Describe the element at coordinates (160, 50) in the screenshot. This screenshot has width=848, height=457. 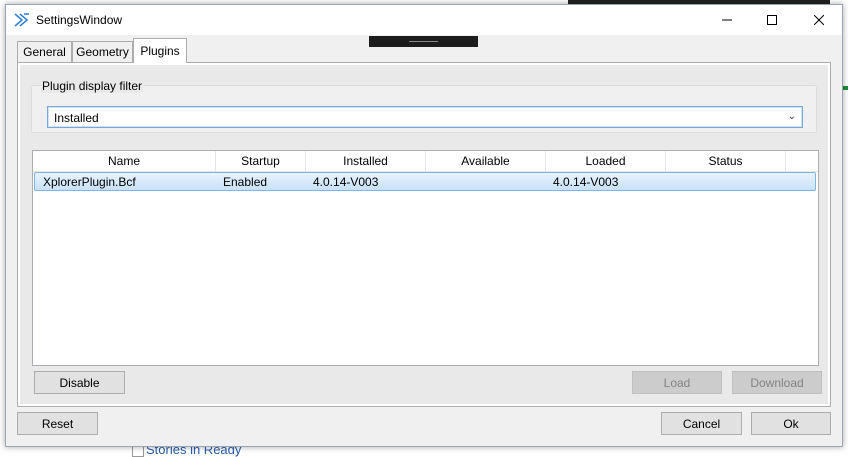
I see `tab-plugins: Plugins` at that location.